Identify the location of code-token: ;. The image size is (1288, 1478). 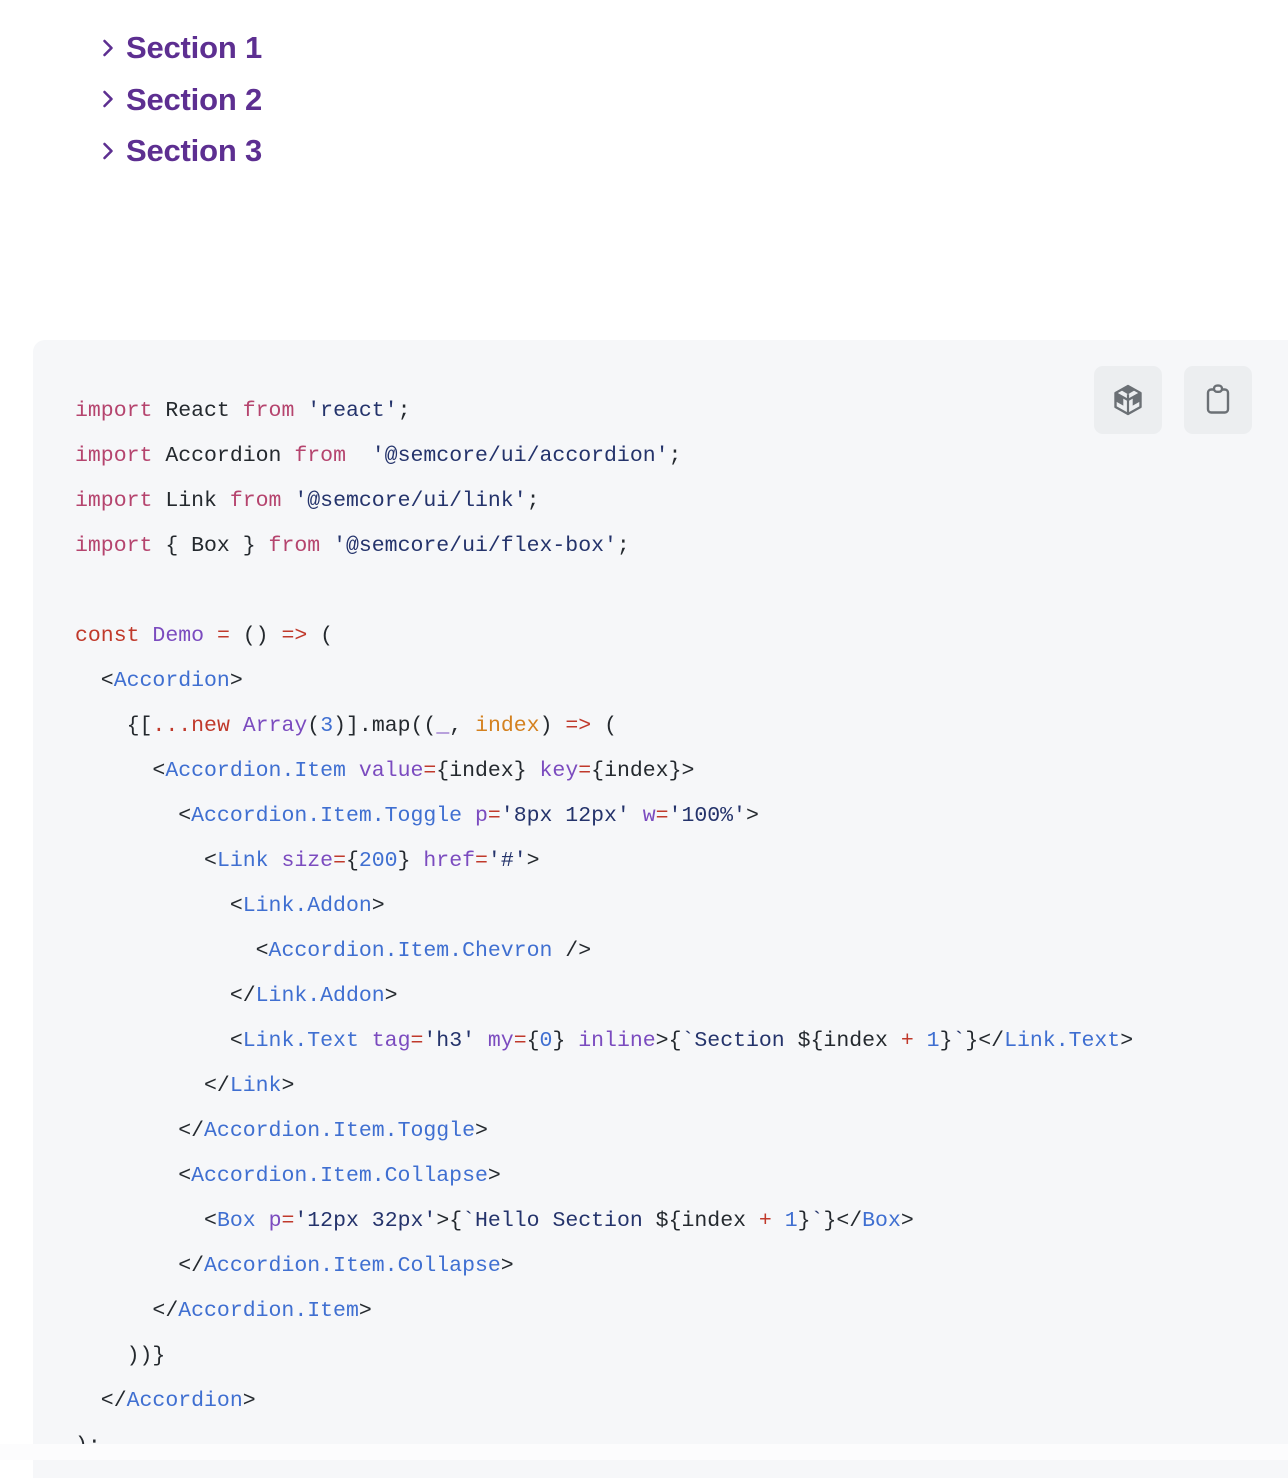
(623, 546).